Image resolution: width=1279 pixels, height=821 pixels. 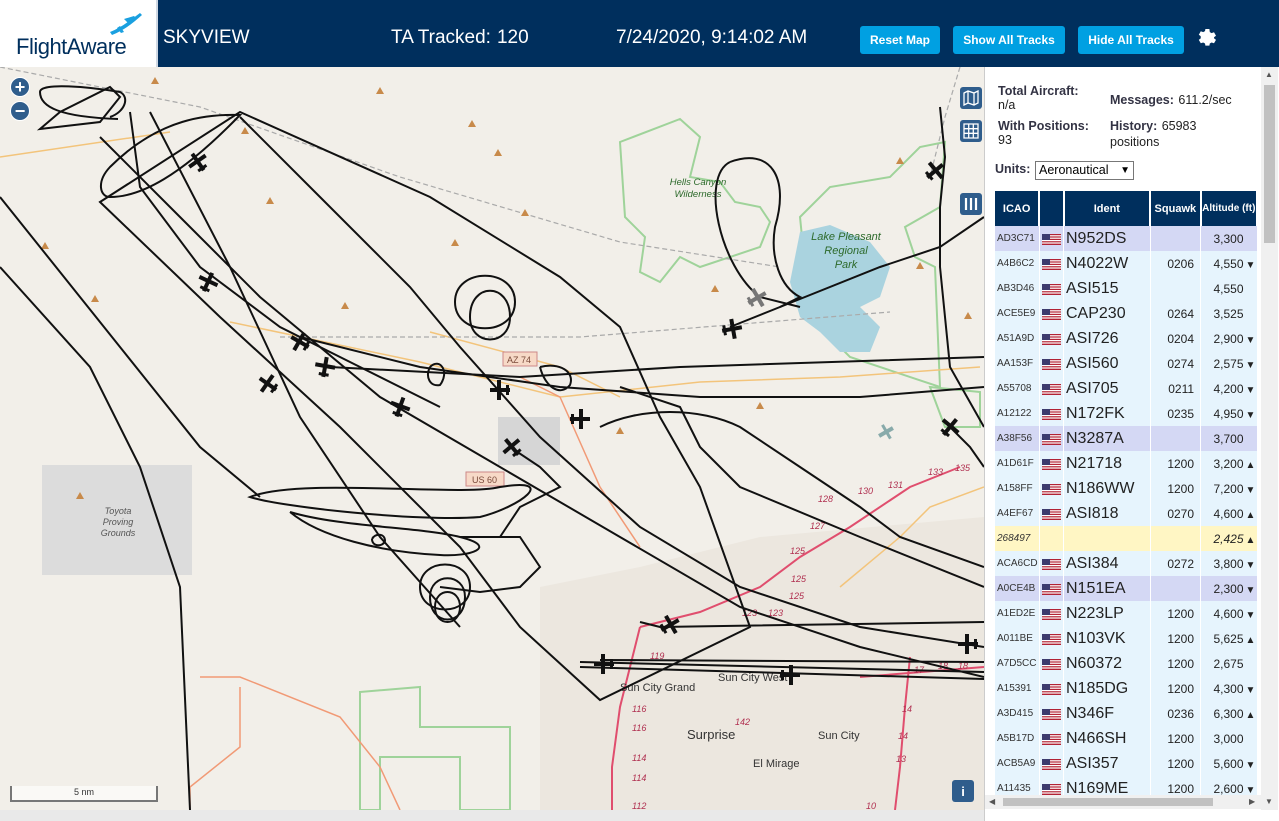 I want to click on scroll-right-icon: ▶, so click(x=1252, y=801).